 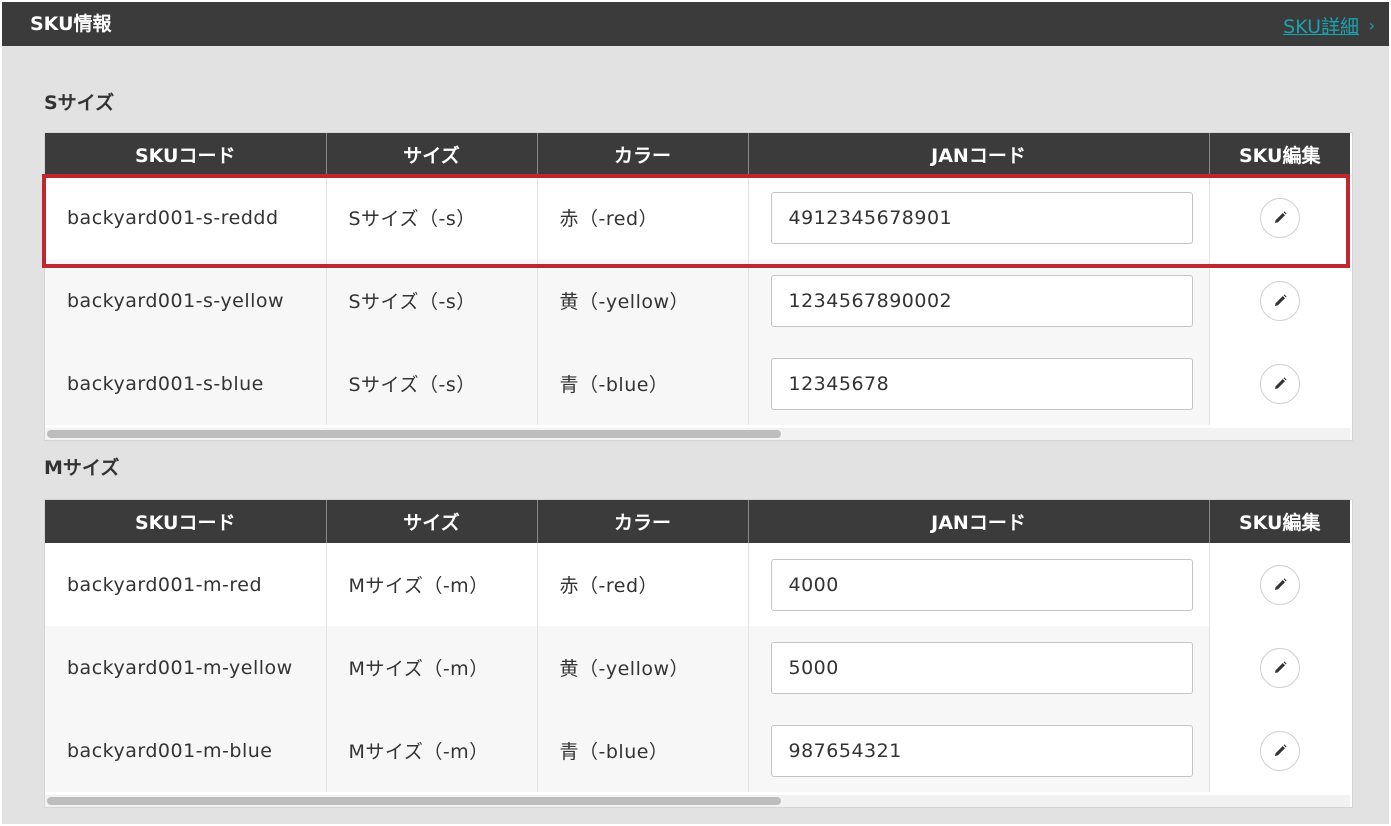 I want to click on table-row: backyard001-s-yellow Sサイズ（-s） 黄（-yellow）, so click(x=697, y=300).